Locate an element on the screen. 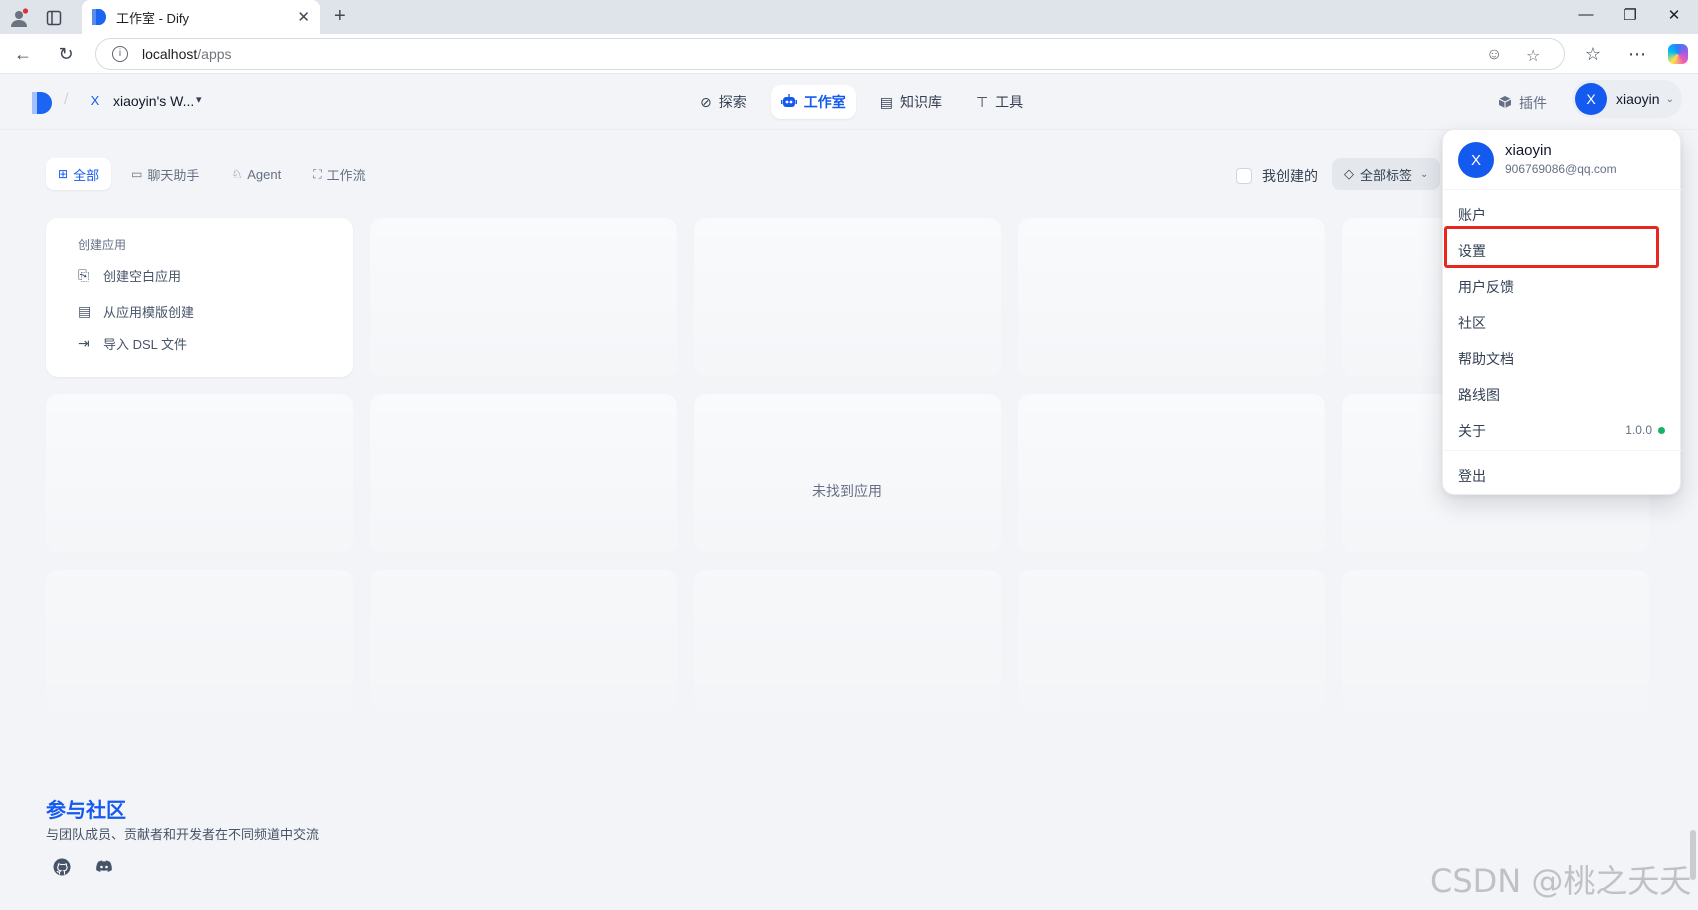 This screenshot has width=1698, height=910. plugins-link: 插件 is located at coordinates (1522, 103).